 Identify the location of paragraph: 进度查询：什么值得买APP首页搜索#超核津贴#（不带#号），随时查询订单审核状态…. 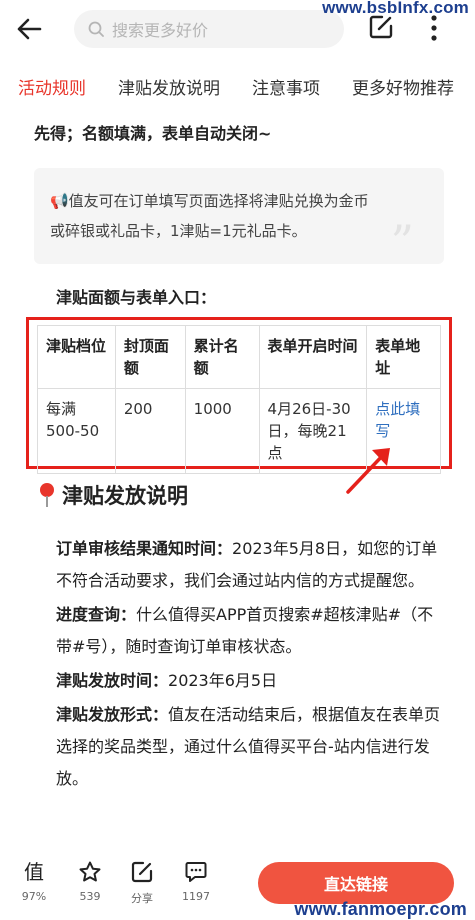
(251, 631).